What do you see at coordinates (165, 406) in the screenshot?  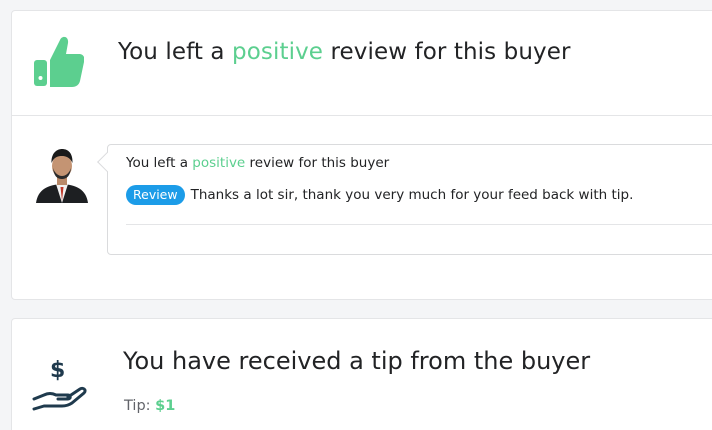 I see `tip-amount: $1` at bounding box center [165, 406].